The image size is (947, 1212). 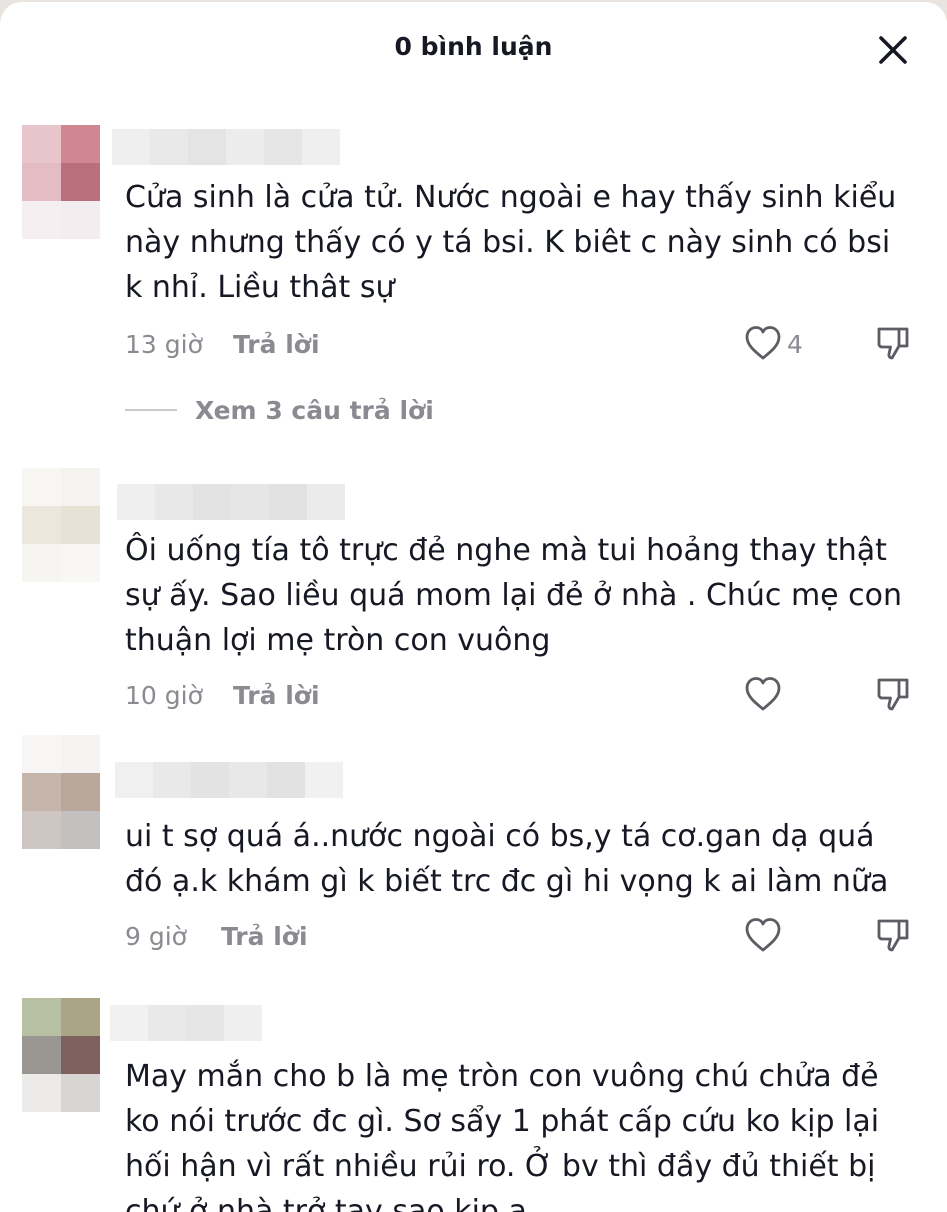 I want to click on comment-timestamp: 10 giờ, so click(x=164, y=695).